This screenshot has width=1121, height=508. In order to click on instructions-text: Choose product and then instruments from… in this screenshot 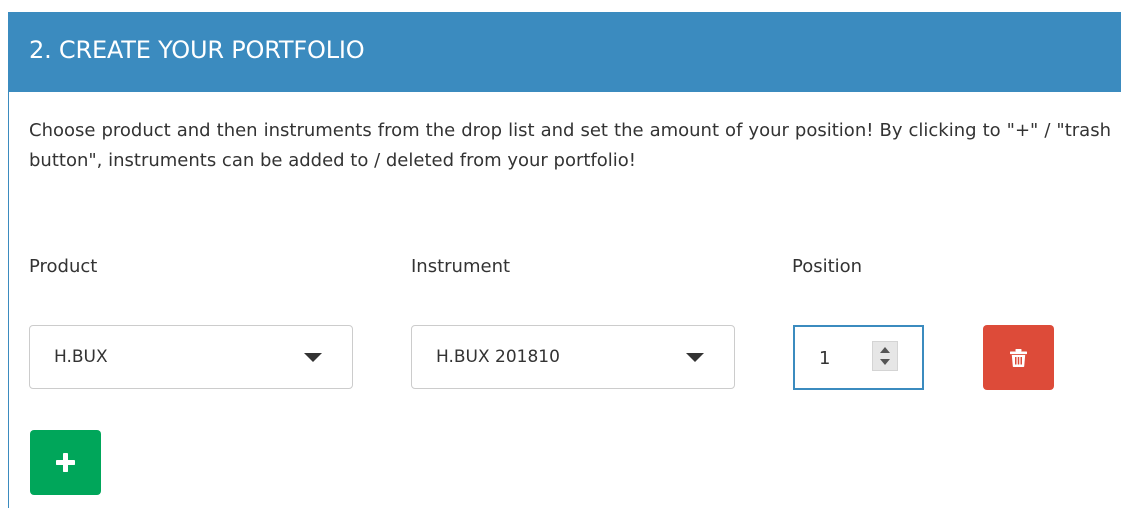, I will do `click(570, 145)`.